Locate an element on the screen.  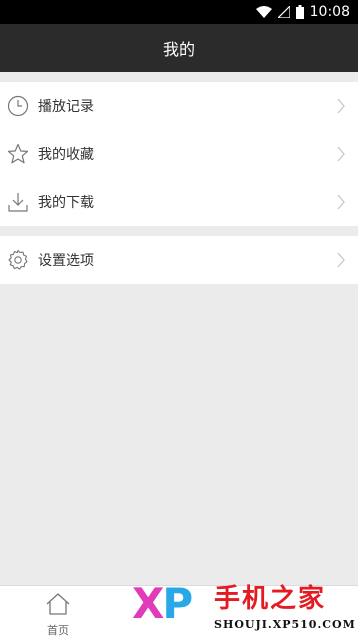
status-bar: 10:08 is located at coordinates (179, 12).